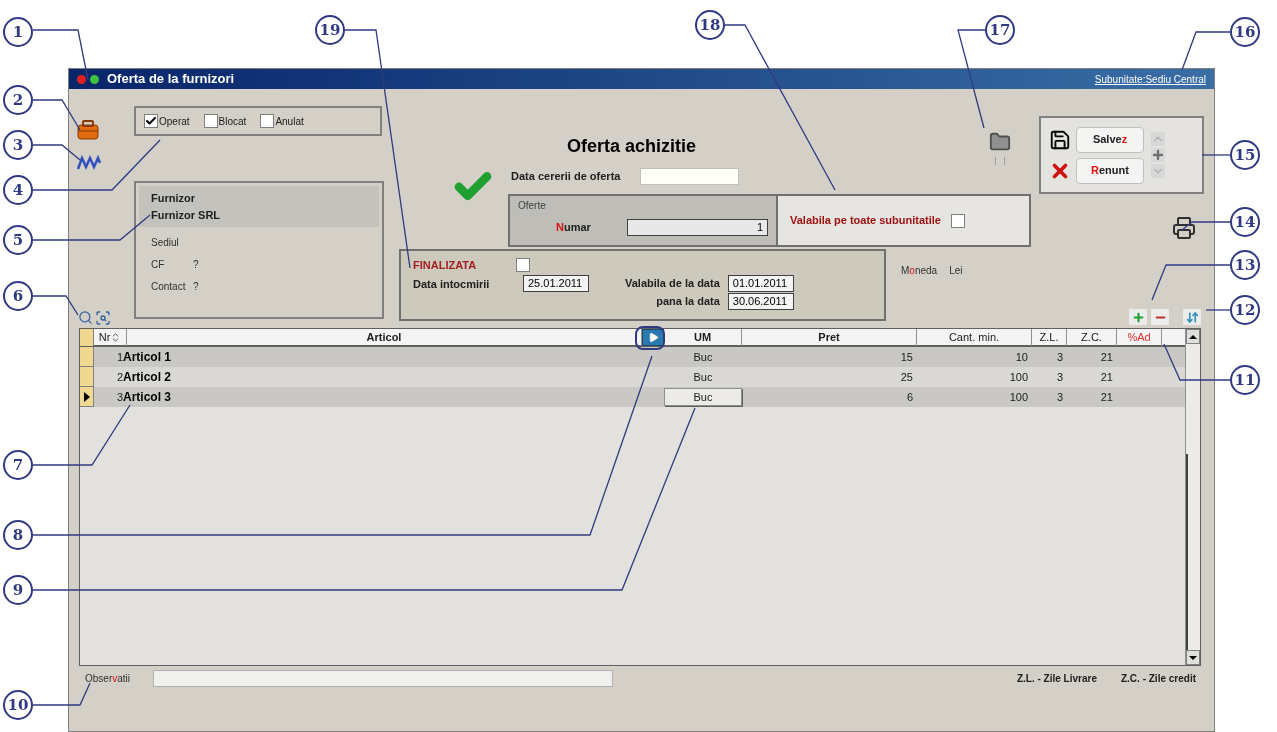 This screenshot has width=1277, height=732. I want to click on picker-button, so click(653, 337).